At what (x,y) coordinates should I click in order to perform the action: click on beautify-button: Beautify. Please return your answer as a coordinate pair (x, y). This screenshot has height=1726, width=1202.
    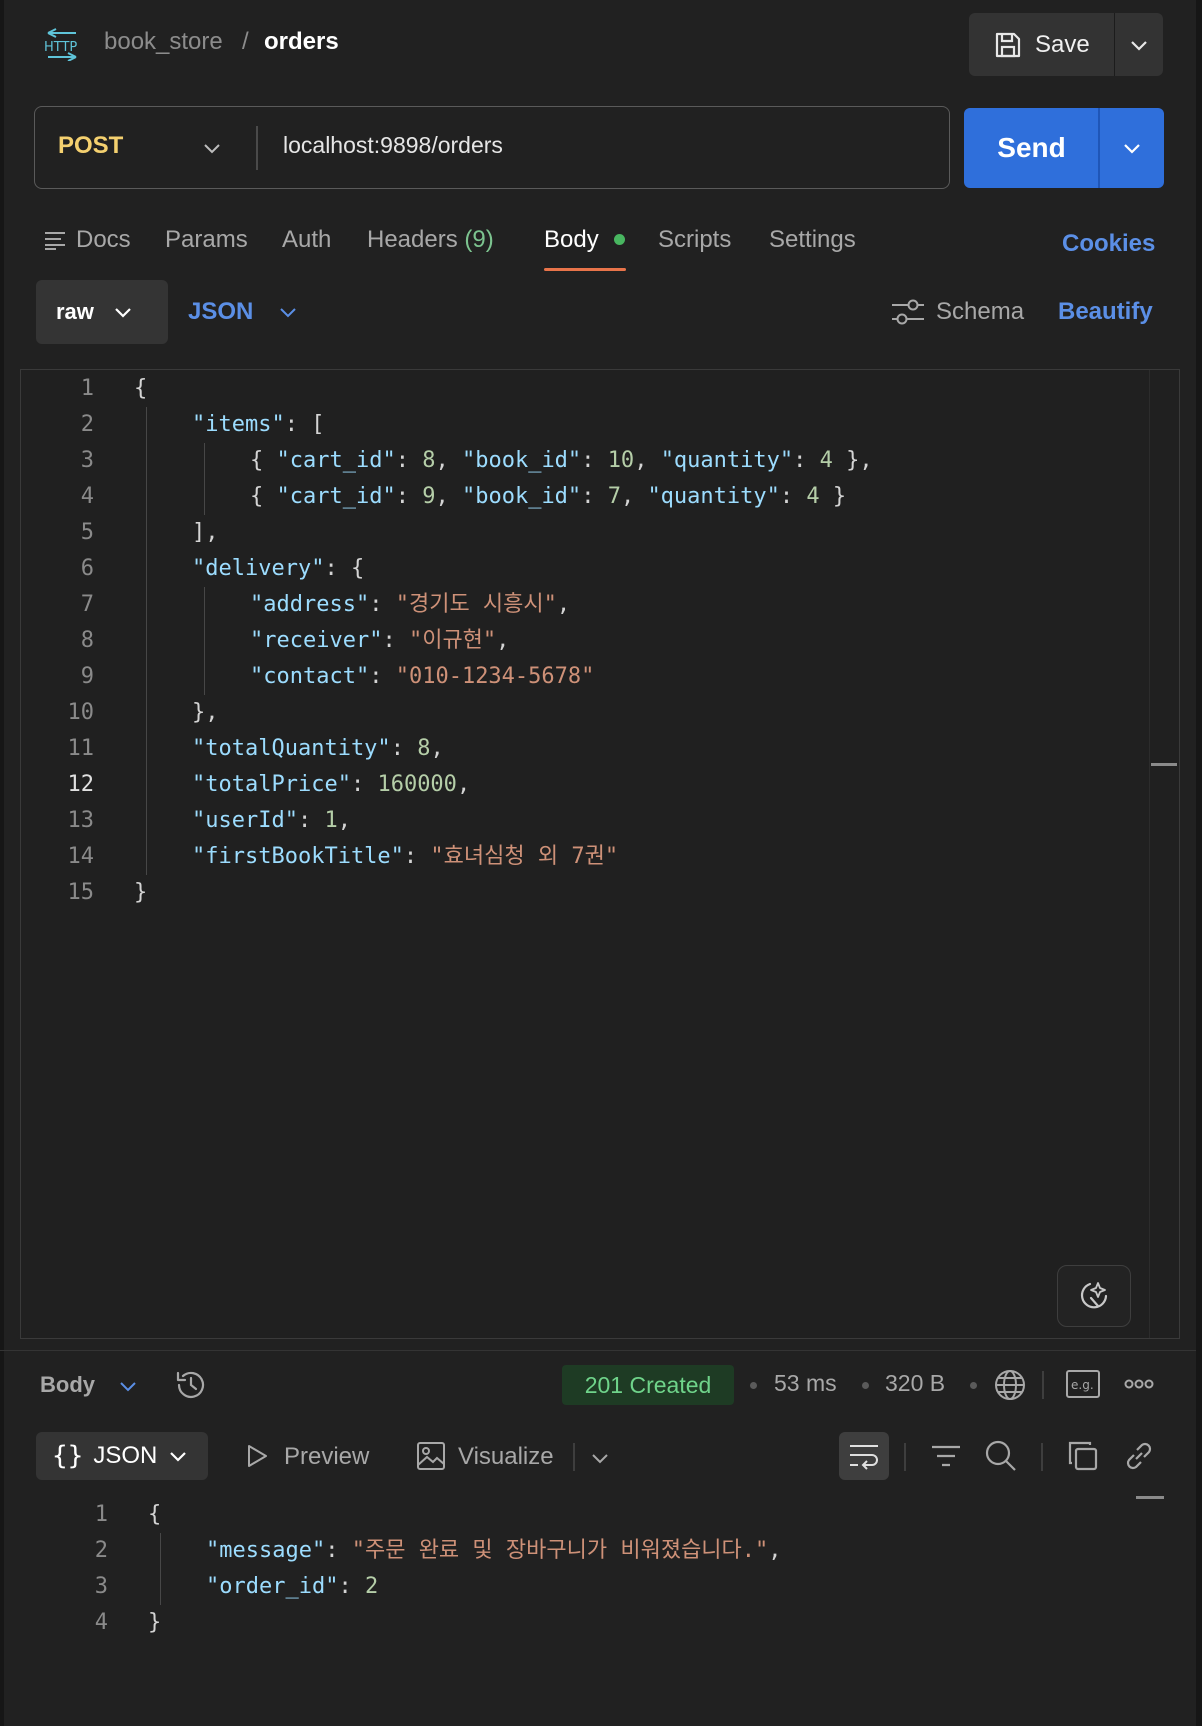
    Looking at the image, I should click on (1105, 312).